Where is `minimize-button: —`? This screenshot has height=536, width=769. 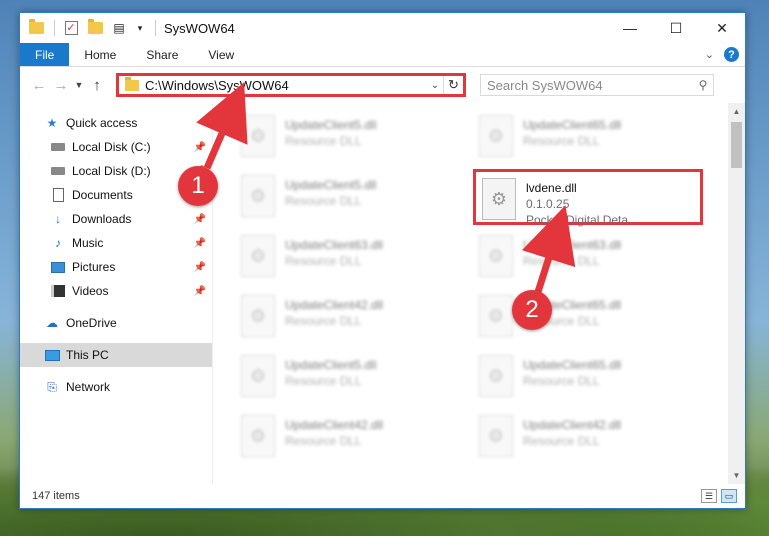
minimize-button: — is located at coordinates (630, 28).